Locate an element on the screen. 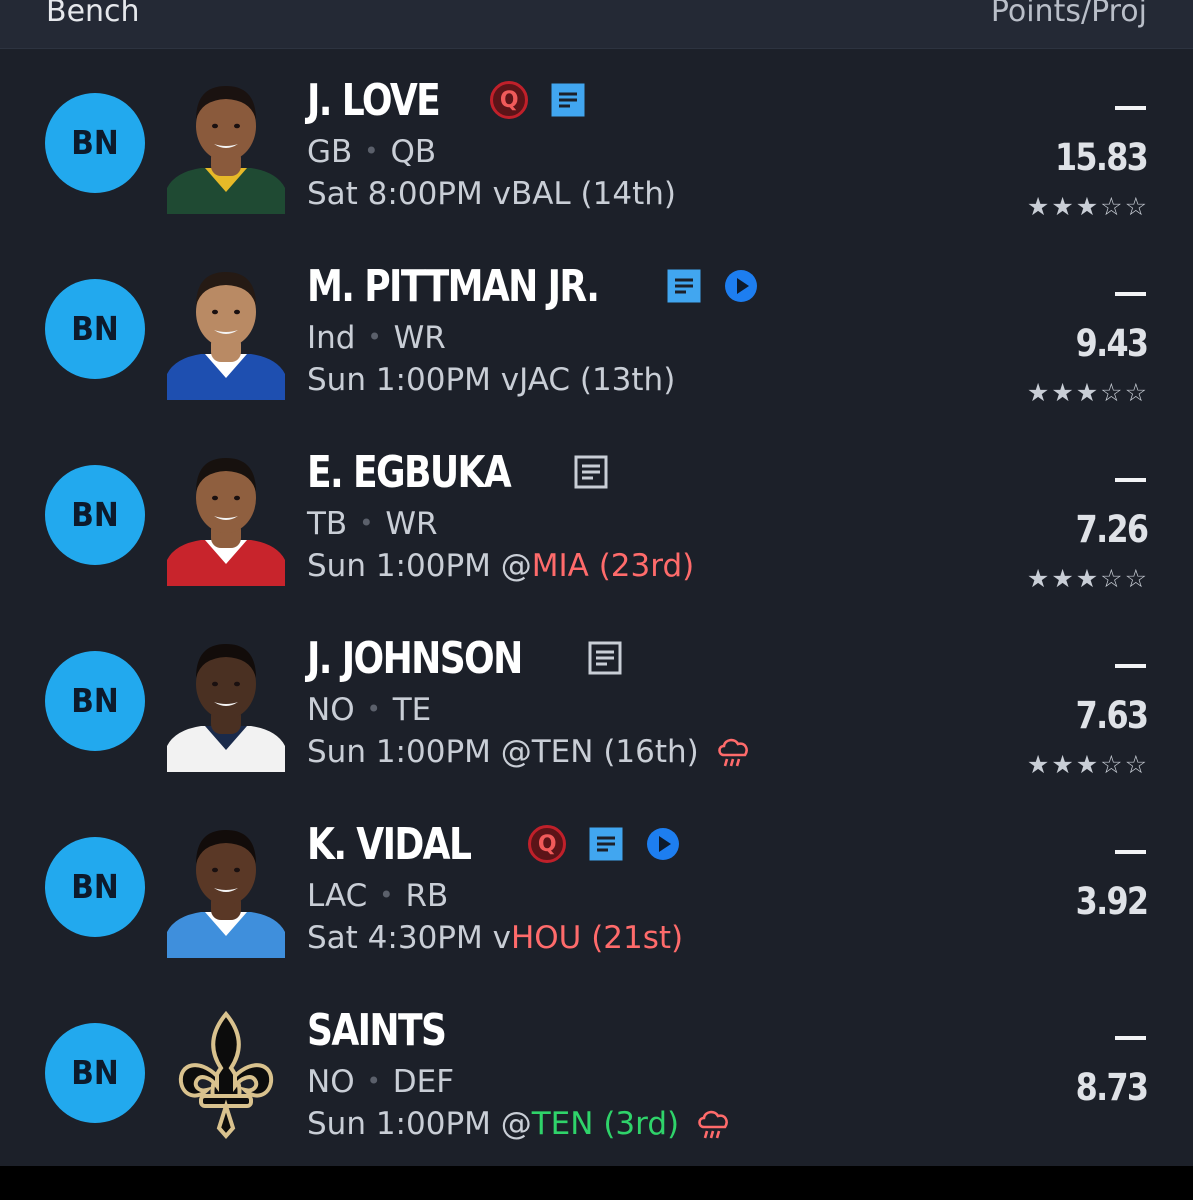 Image resolution: width=1193 pixels, height=1200 pixels. team-position: NO • DEF is located at coordinates (380, 1082).